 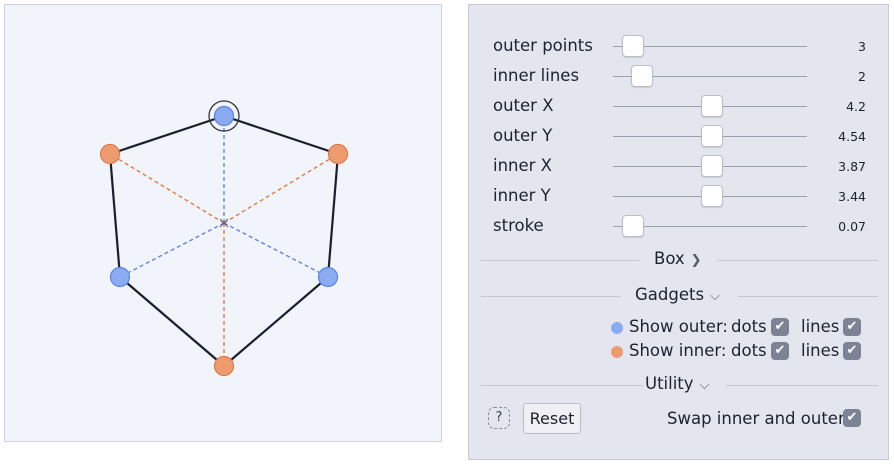 I want to click on section-box: Box ❯, so click(x=679, y=259).